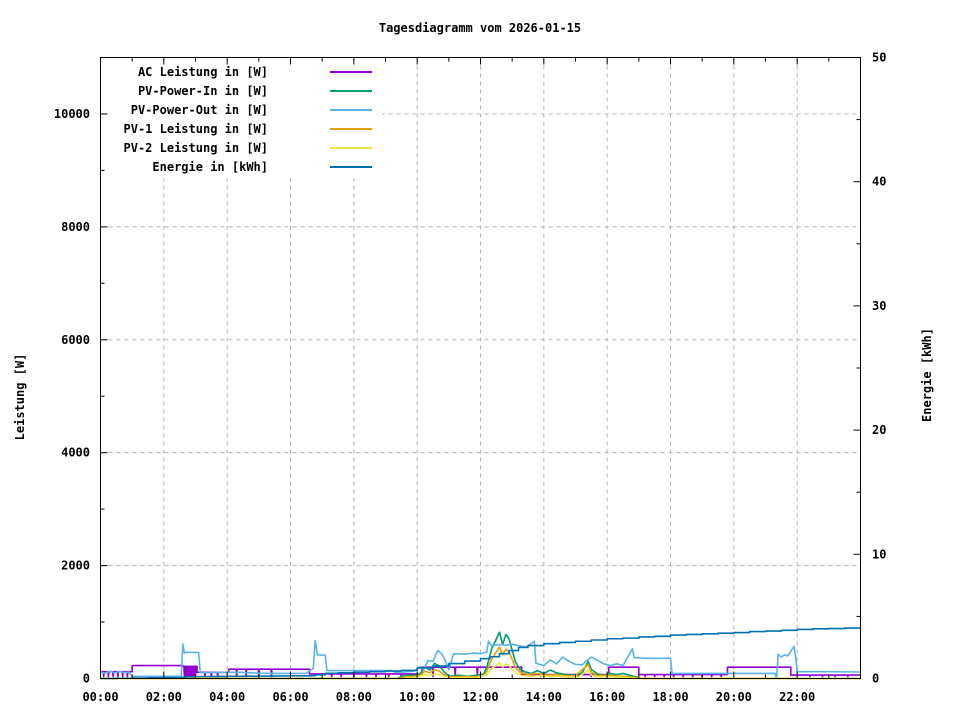 Image resolution: width=960 pixels, height=720 pixels. I want to click on y-left-tick-label: 4000, so click(75, 453).